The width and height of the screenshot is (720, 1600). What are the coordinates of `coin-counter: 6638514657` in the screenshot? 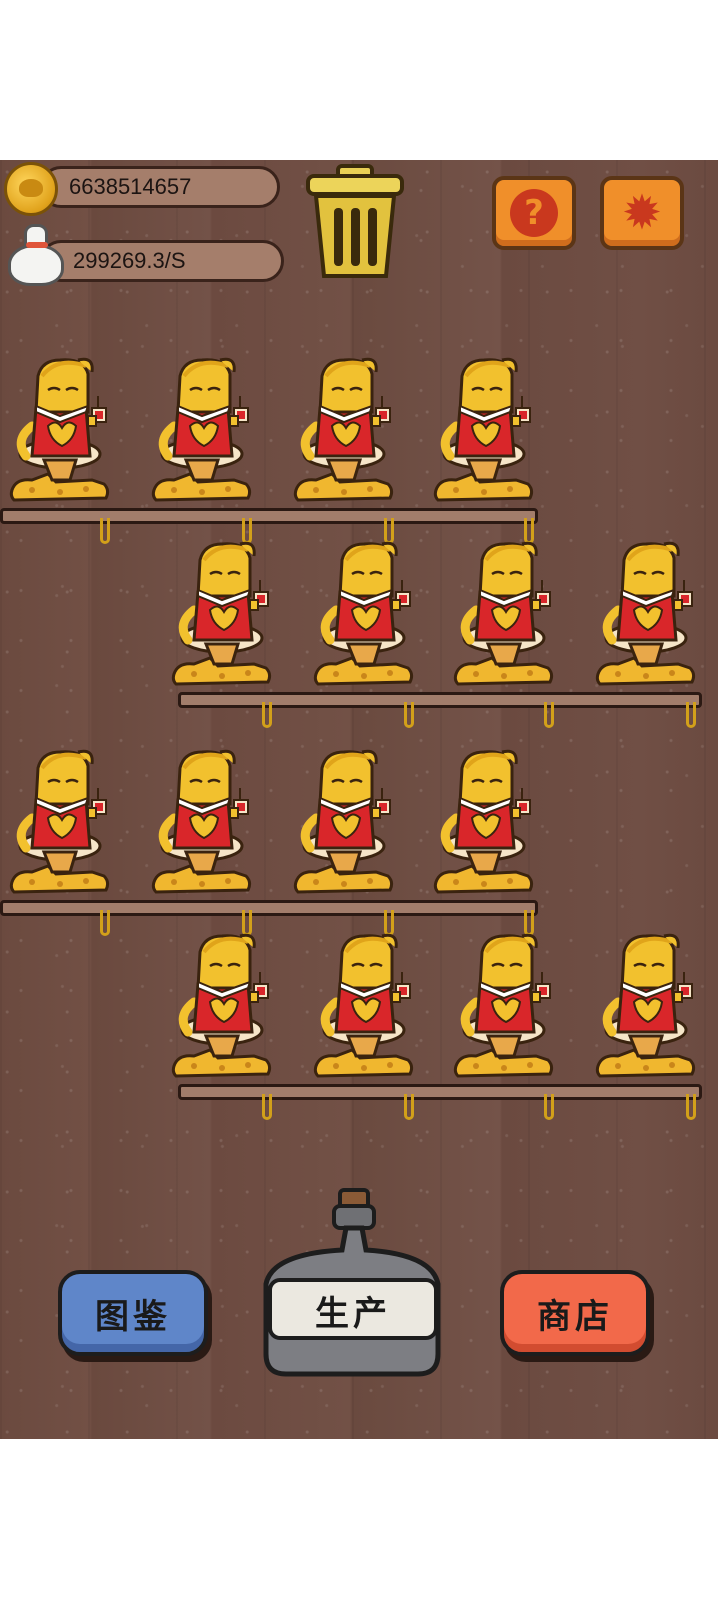 It's located at (160, 187).